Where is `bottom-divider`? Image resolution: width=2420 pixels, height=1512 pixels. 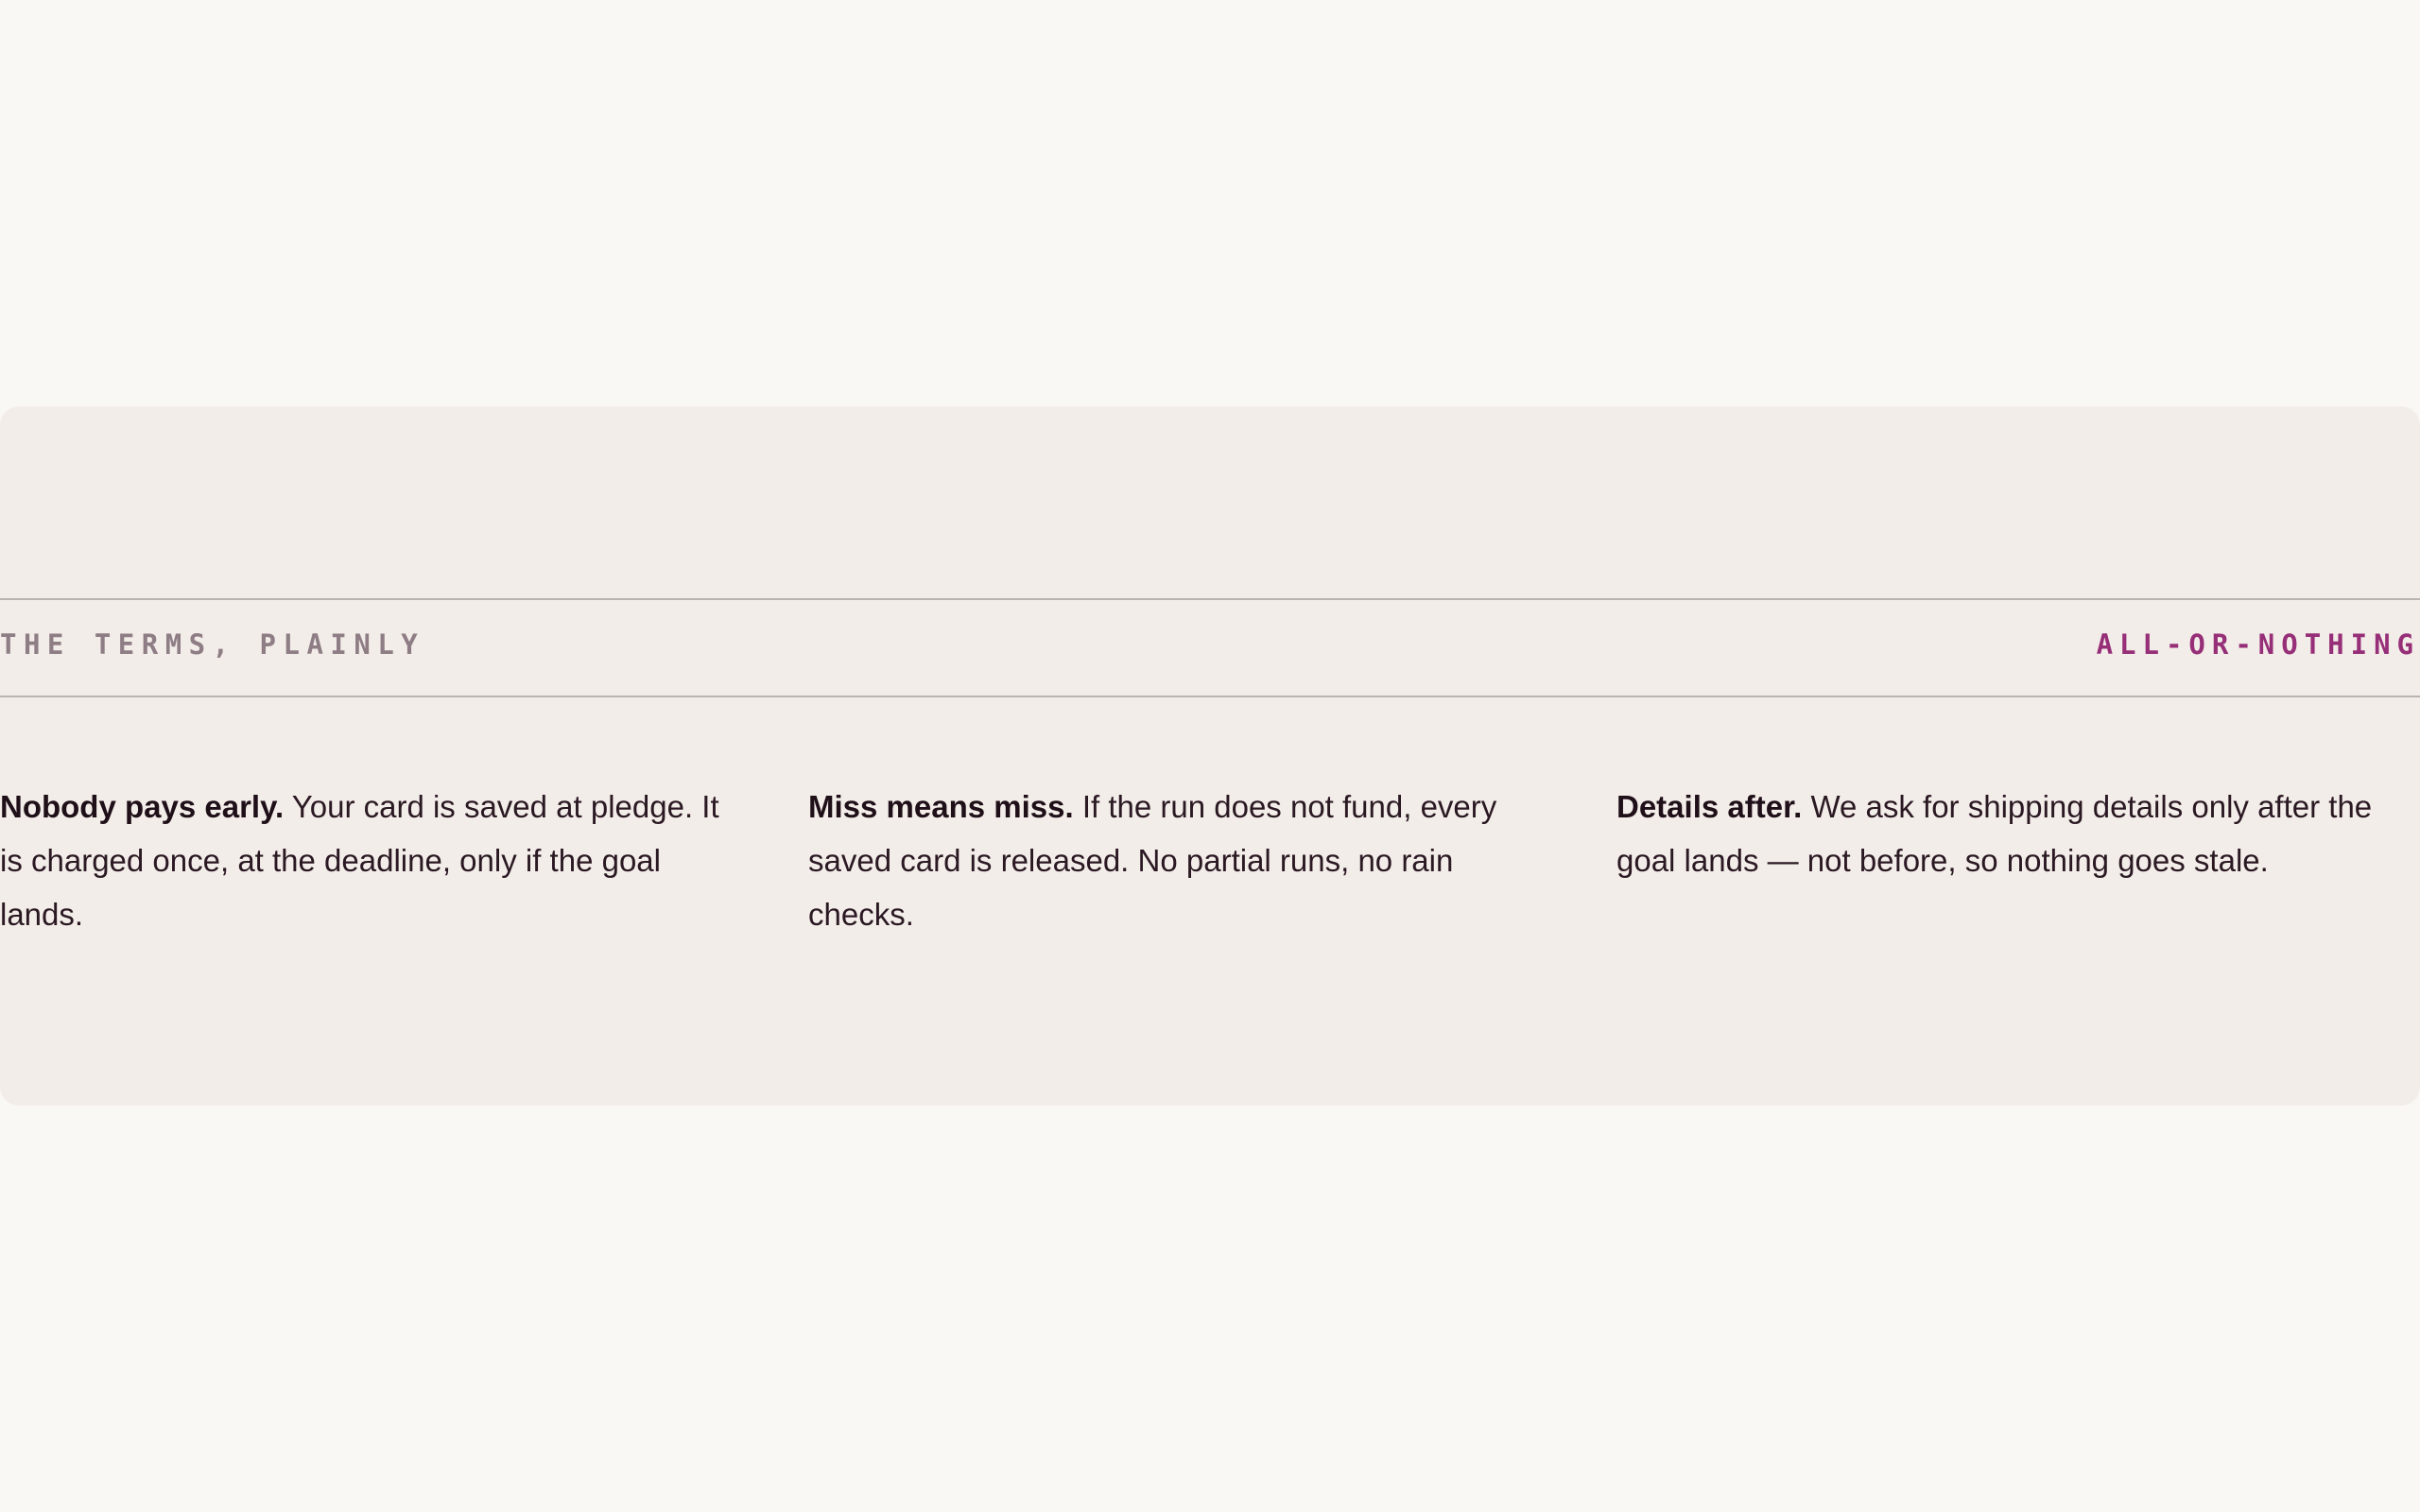 bottom-divider is located at coordinates (1210, 696).